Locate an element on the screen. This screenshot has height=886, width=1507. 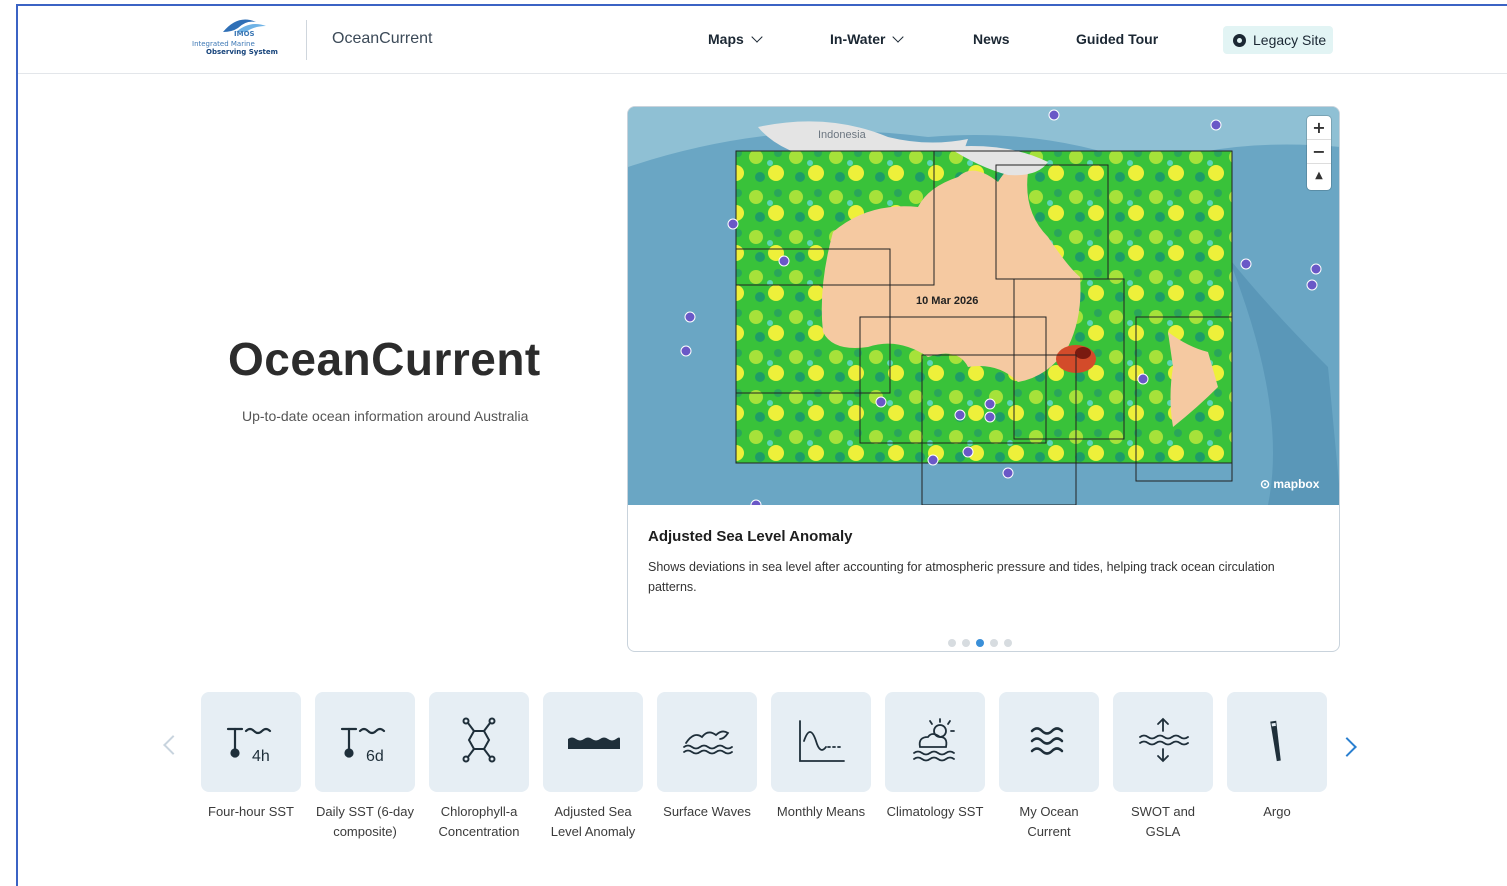
product-chlorophyll: Chlorophyll-a Concentration is located at coordinates (479, 767).